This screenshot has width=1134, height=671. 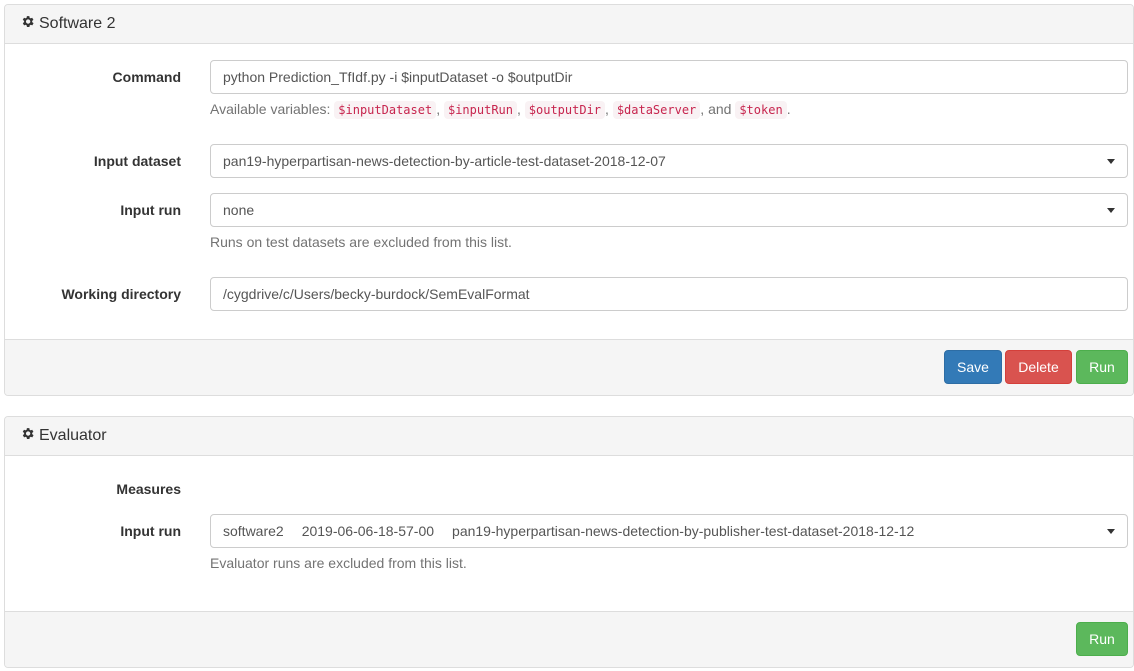 I want to click on save-button: Save, so click(x=973, y=367).